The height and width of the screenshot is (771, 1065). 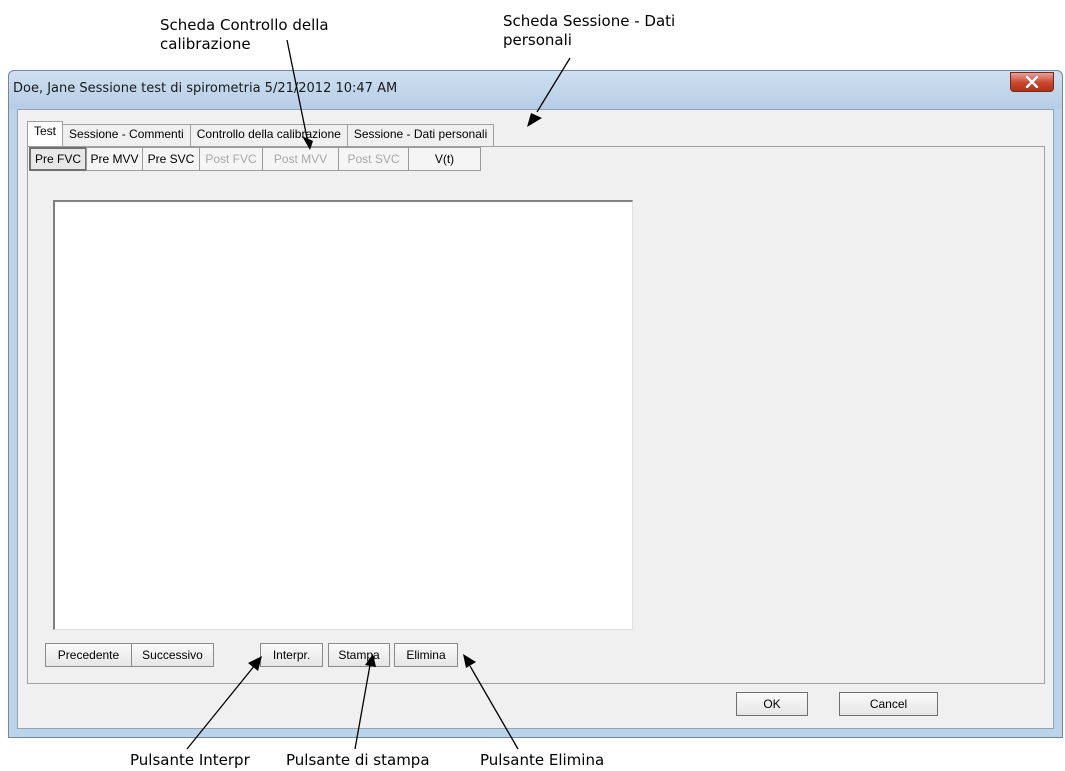 I want to click on callout-calibration-tab: Scheda Controllo della calibrazione, so click(x=244, y=34).